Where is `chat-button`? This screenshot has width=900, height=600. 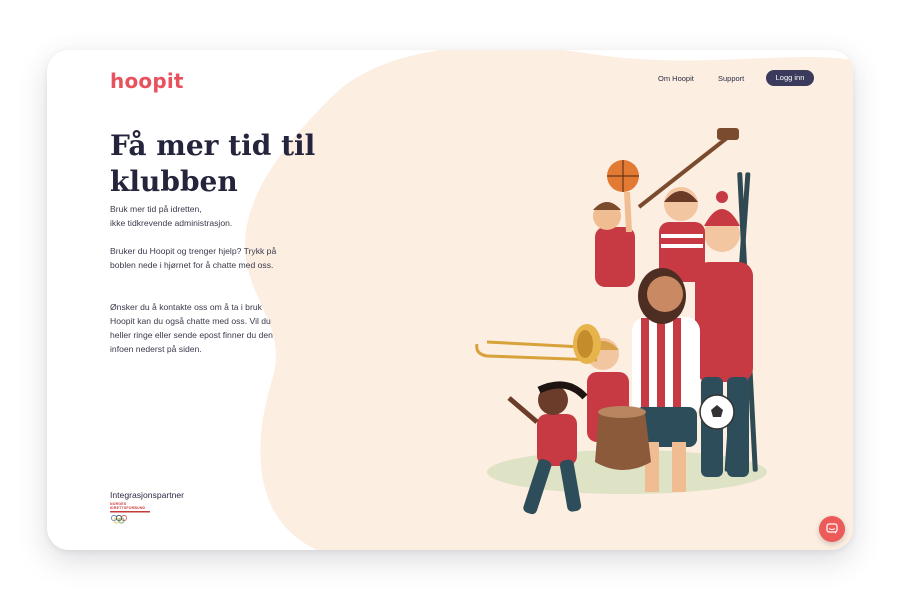
chat-button is located at coordinates (832, 529).